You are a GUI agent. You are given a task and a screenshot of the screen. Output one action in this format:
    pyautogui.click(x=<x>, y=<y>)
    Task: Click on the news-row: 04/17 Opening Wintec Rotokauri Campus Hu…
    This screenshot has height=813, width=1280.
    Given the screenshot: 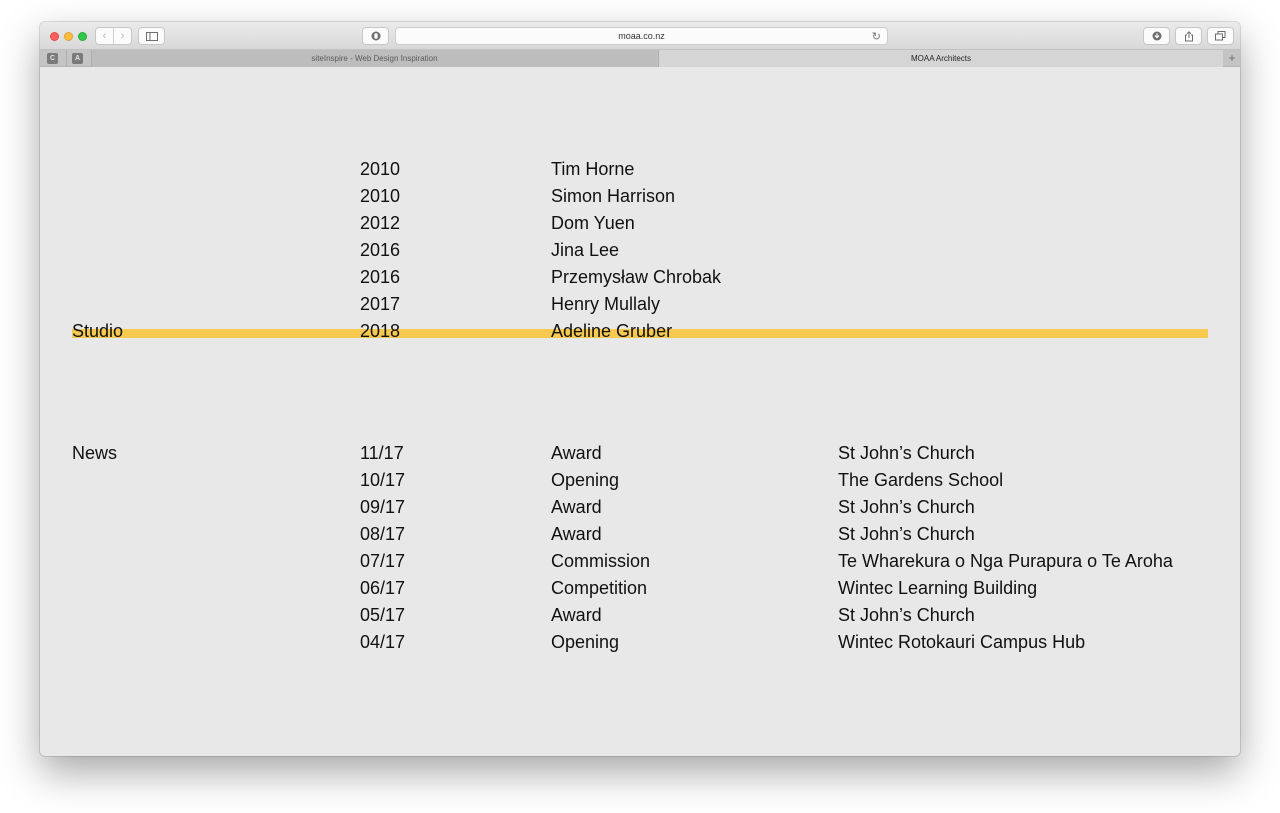 What is the action you would take?
    pyautogui.click(x=640, y=642)
    